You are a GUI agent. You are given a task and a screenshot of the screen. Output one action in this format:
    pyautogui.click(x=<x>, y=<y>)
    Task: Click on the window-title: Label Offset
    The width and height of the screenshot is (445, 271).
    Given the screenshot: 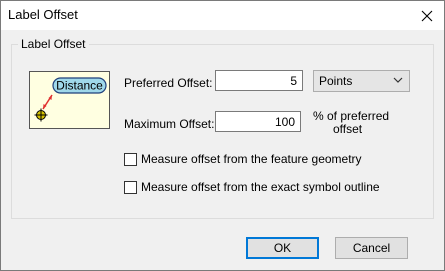 What is the action you would take?
    pyautogui.click(x=43, y=14)
    